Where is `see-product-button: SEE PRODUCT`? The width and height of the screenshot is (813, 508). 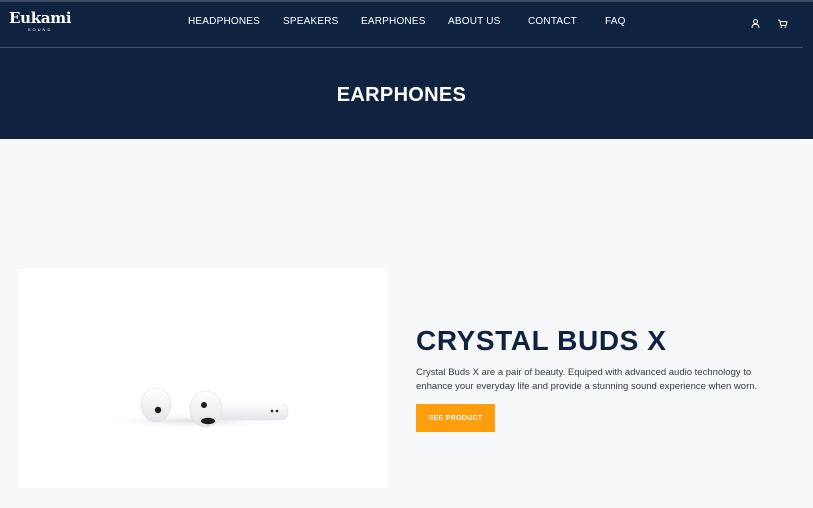 see-product-button: SEE PRODUCT is located at coordinates (455, 418).